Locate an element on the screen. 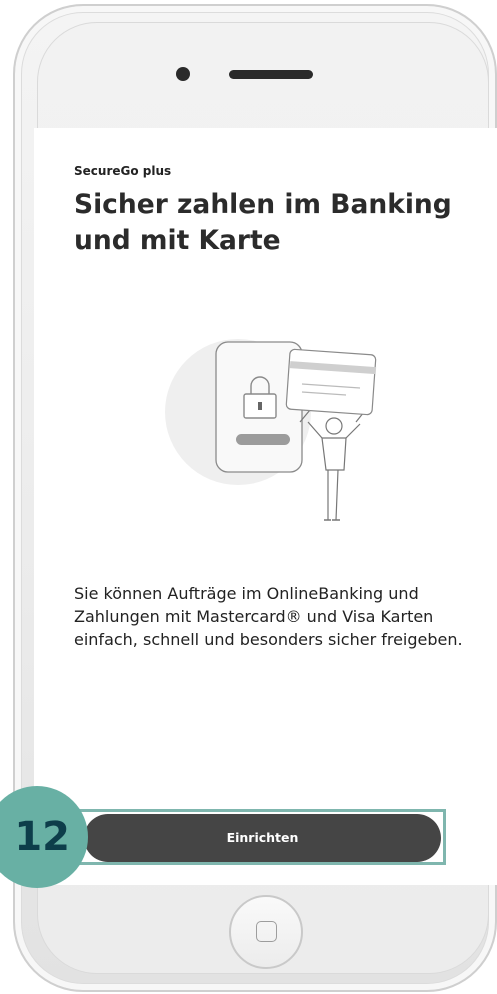  person-holding-card-figure is located at coordinates (332, 465).